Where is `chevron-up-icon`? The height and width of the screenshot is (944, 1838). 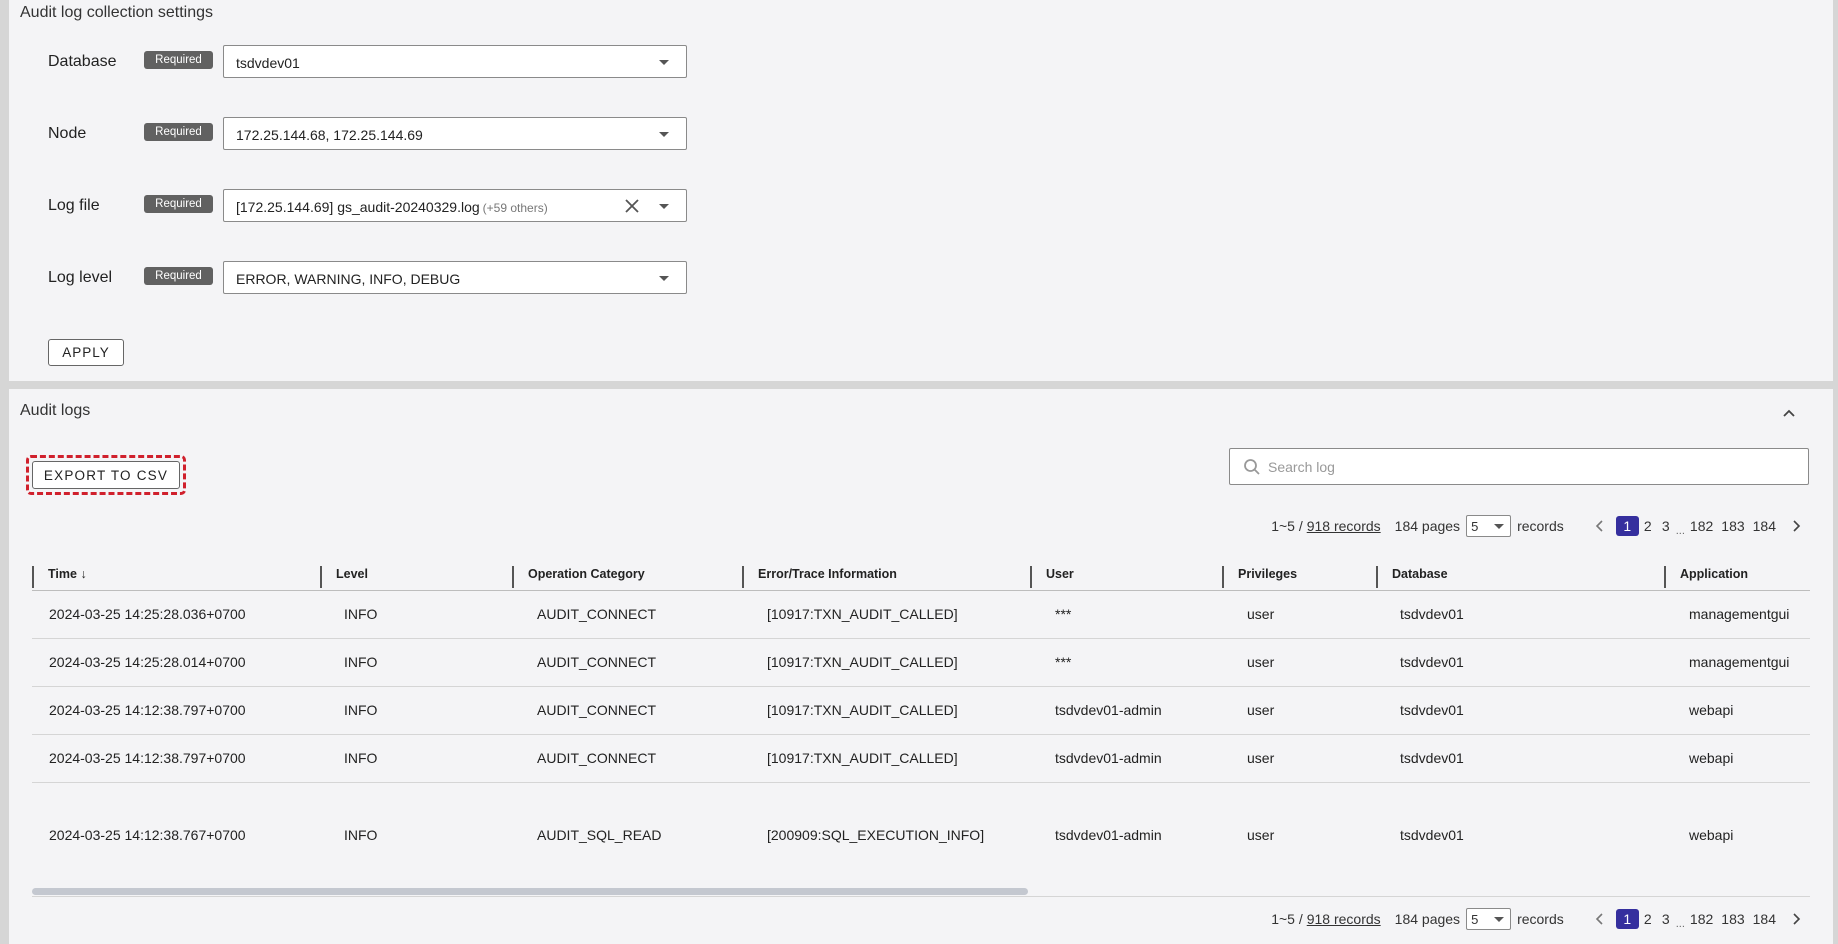 chevron-up-icon is located at coordinates (1789, 413).